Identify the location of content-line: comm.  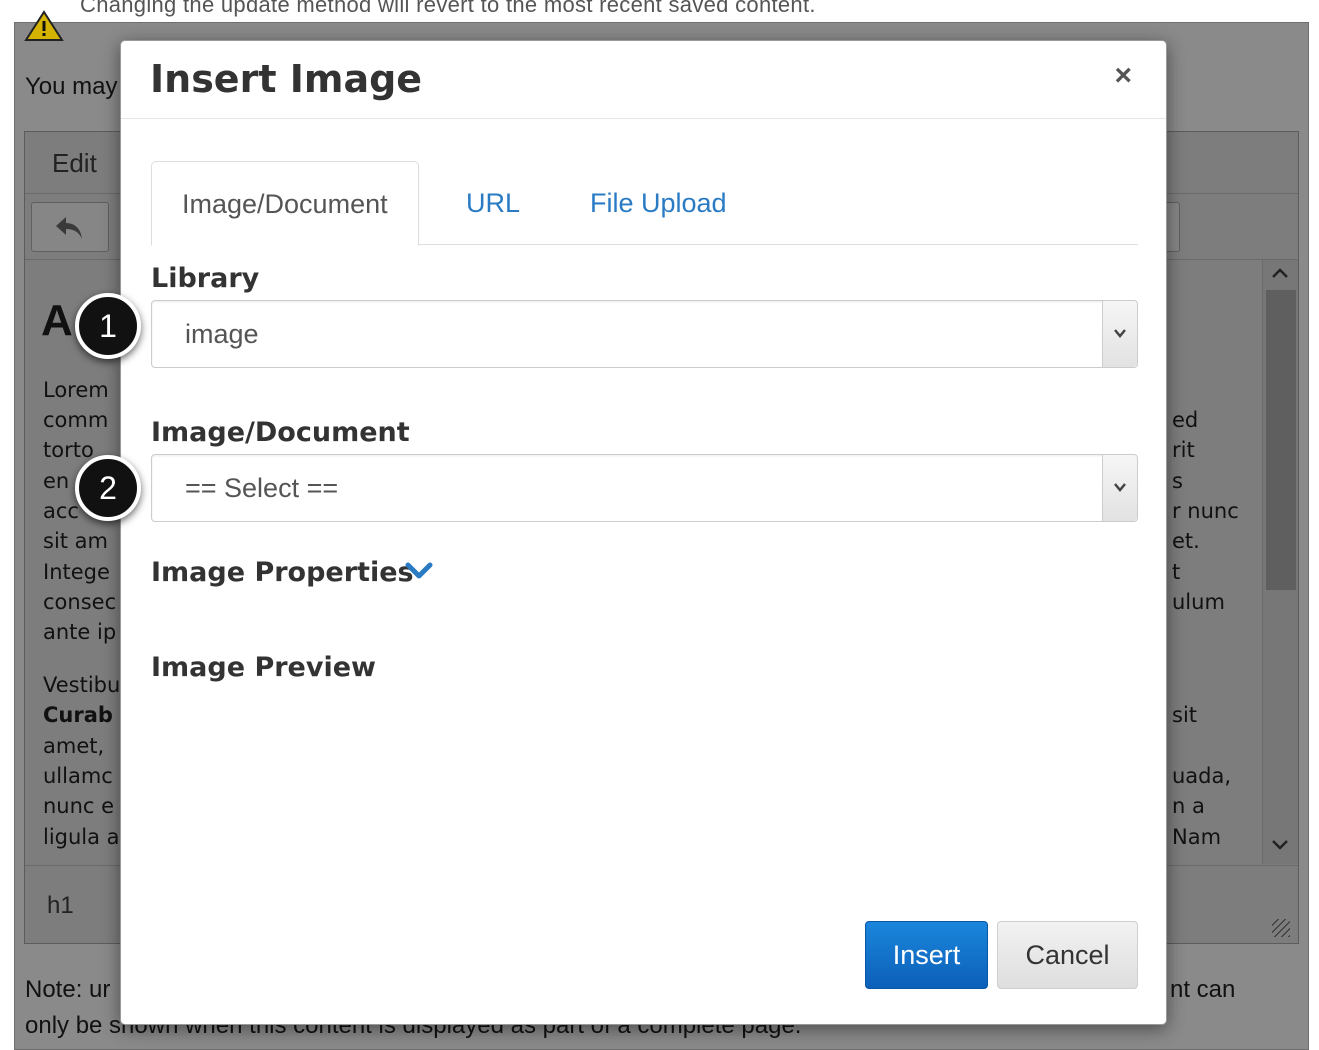
(76, 420).